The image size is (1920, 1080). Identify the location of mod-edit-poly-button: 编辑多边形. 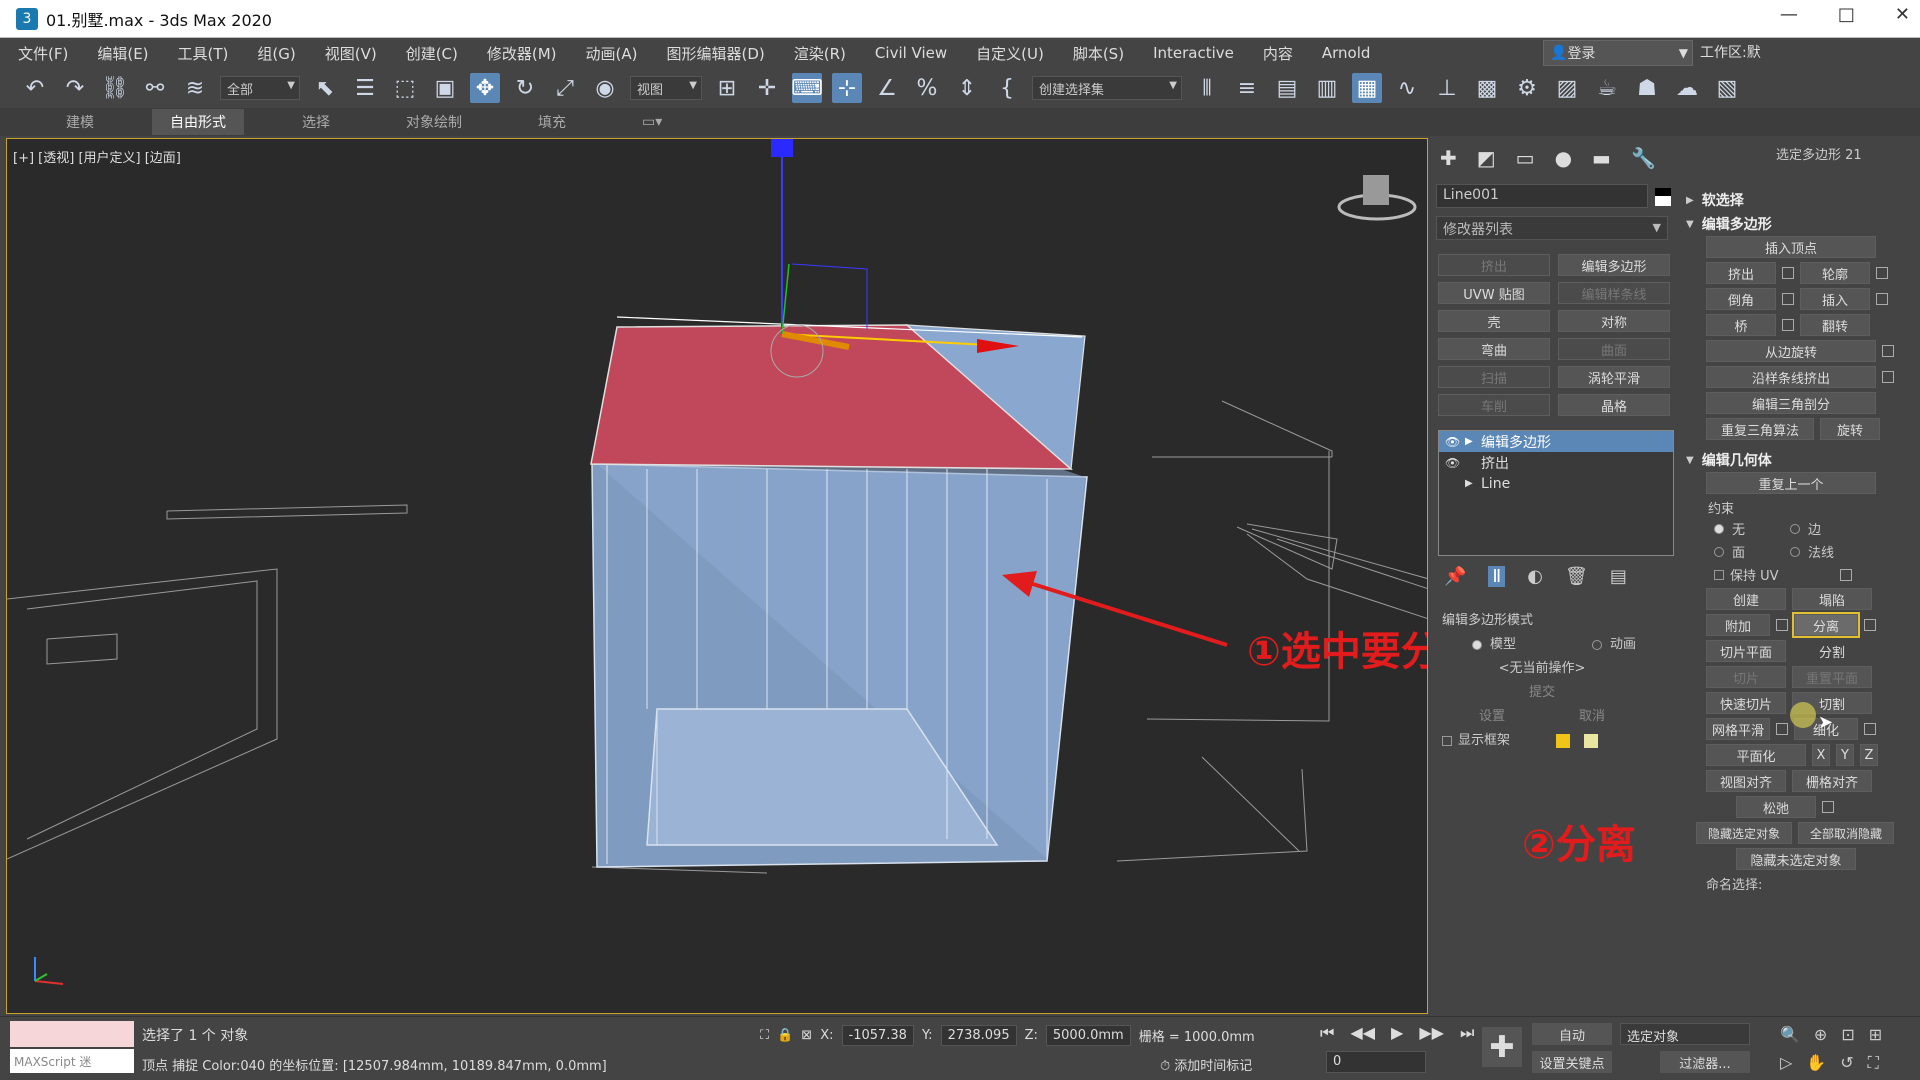
(1614, 265).